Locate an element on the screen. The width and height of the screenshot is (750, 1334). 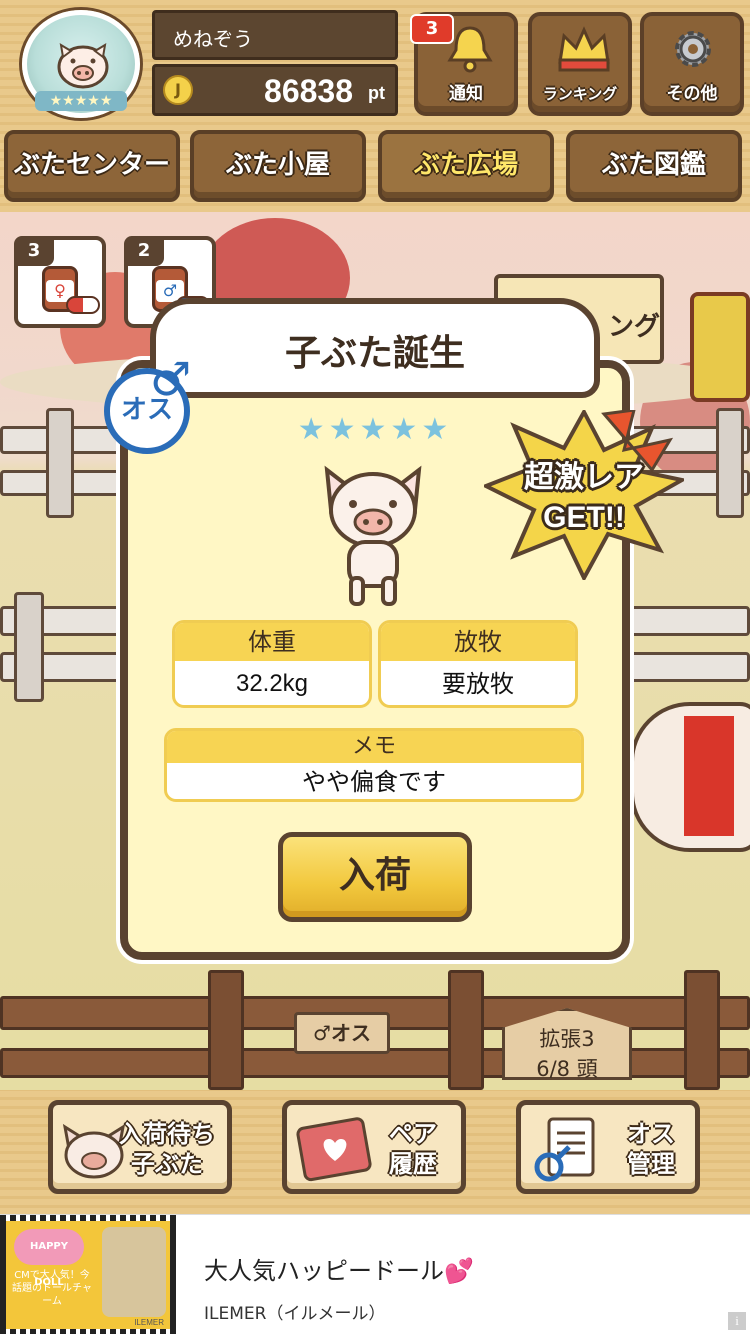
tab-buta-center: ぶたセンター is located at coordinates (92, 166).